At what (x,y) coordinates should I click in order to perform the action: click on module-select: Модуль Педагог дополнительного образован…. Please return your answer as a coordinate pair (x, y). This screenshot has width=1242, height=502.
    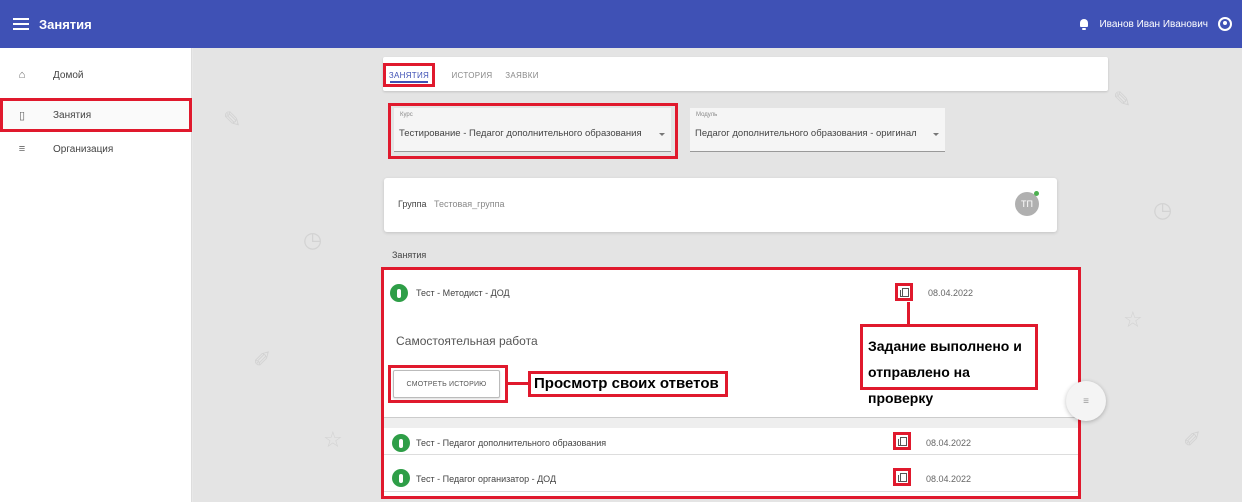
    Looking at the image, I should click on (817, 130).